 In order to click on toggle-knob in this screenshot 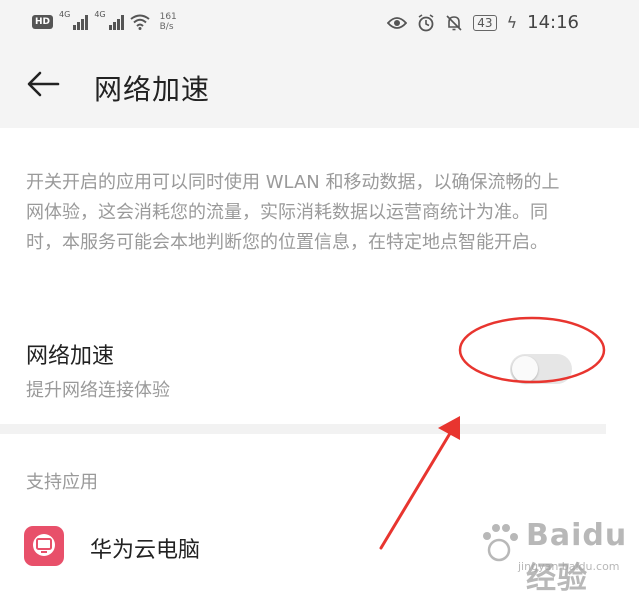, I will do `click(525, 369)`.